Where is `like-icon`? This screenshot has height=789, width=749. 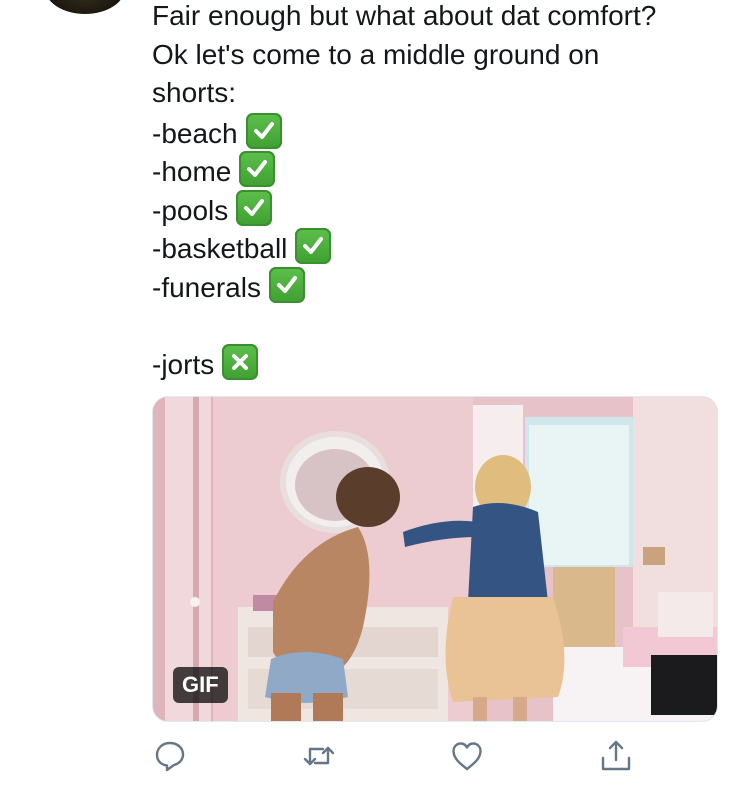
like-icon is located at coordinates (467, 756).